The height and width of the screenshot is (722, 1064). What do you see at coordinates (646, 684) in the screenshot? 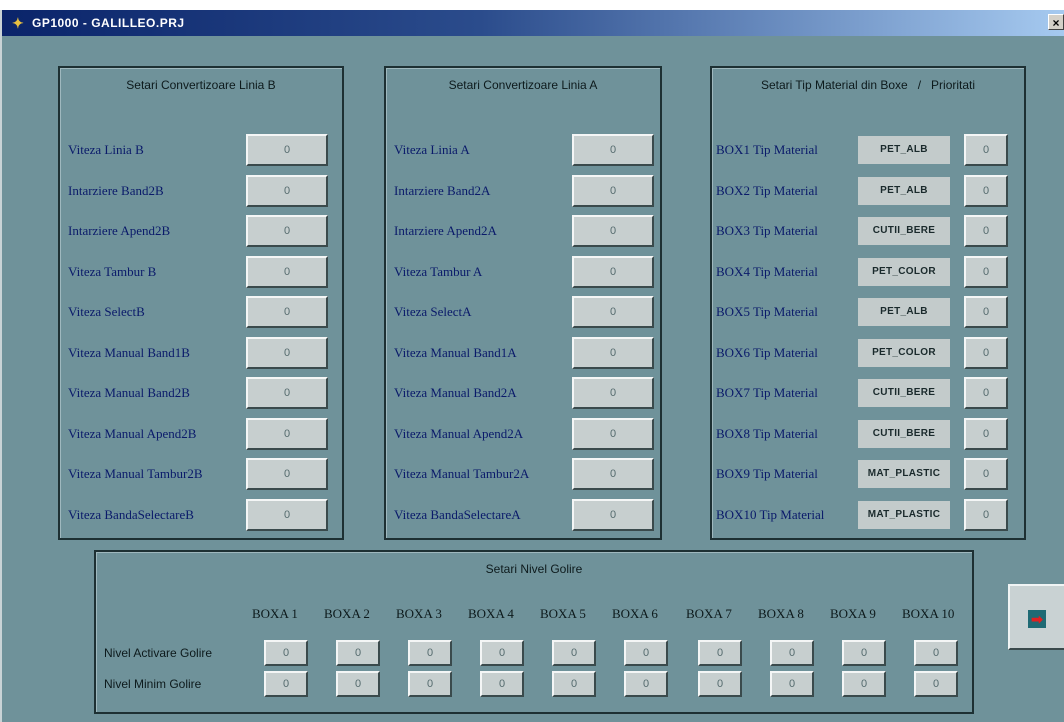
I see `nivel-minim-field-6: 0` at bounding box center [646, 684].